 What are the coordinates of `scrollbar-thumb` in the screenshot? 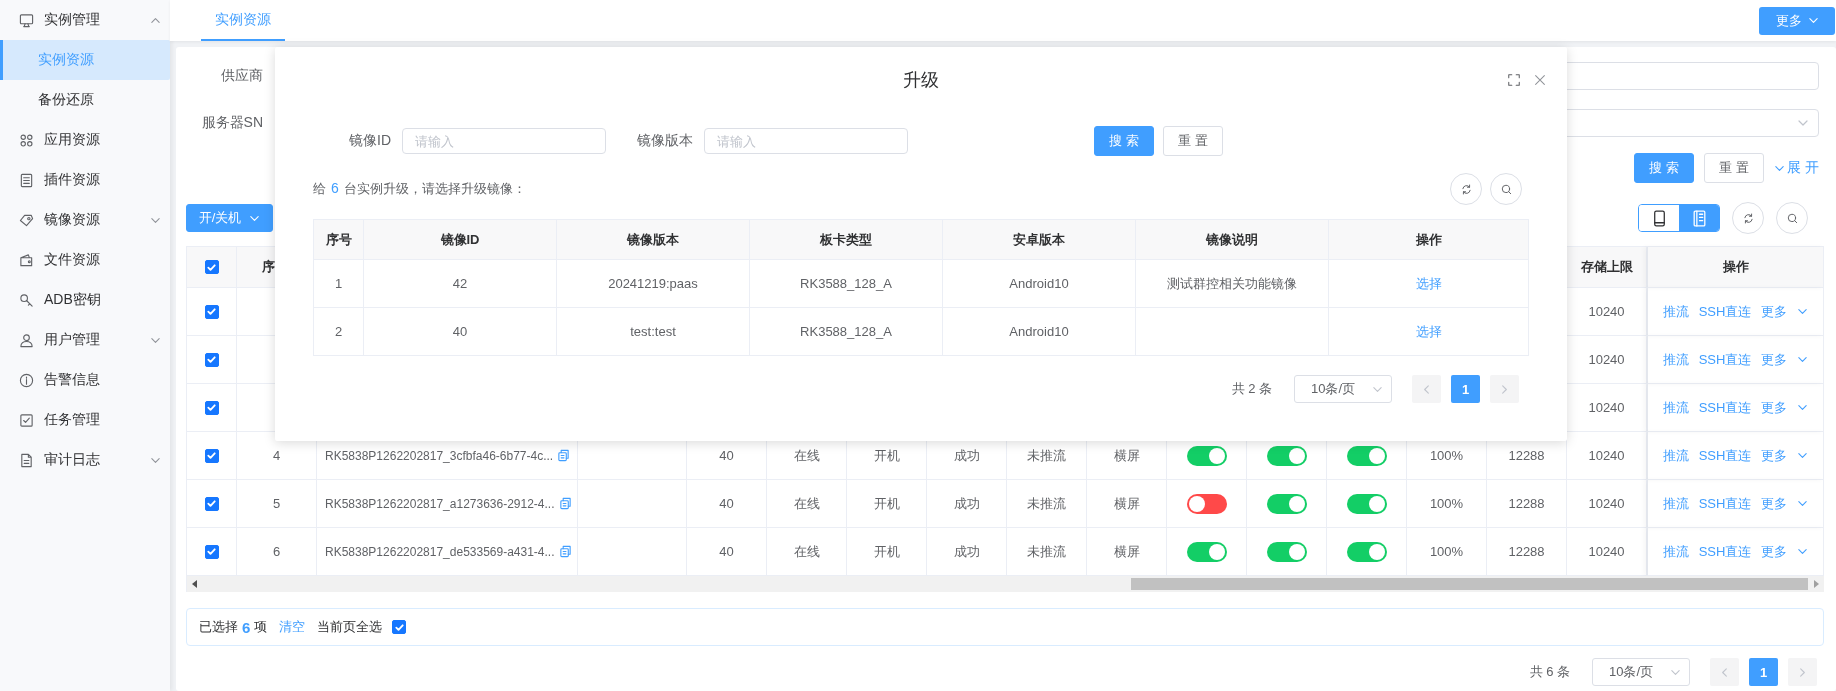 It's located at (1469, 584).